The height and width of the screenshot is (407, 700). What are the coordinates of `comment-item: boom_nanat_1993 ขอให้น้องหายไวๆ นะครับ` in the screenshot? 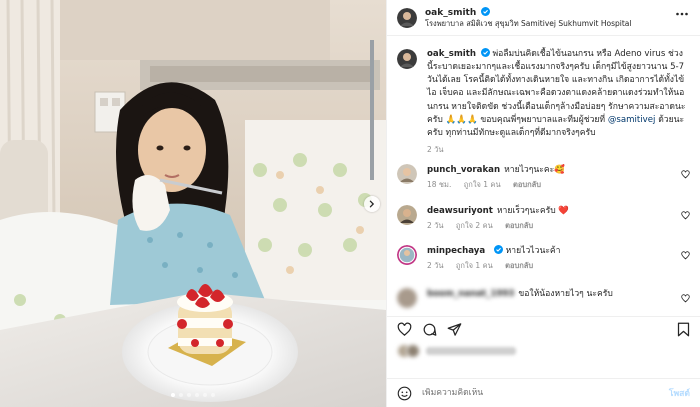 It's located at (543, 298).